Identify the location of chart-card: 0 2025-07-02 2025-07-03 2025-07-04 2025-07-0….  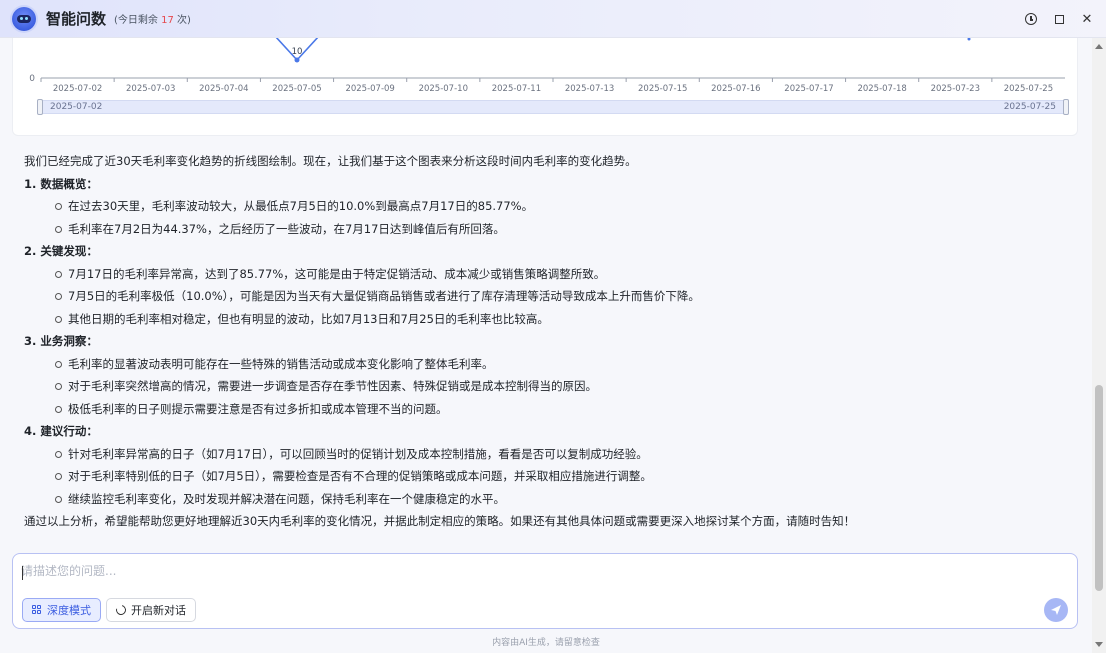
(545, 87).